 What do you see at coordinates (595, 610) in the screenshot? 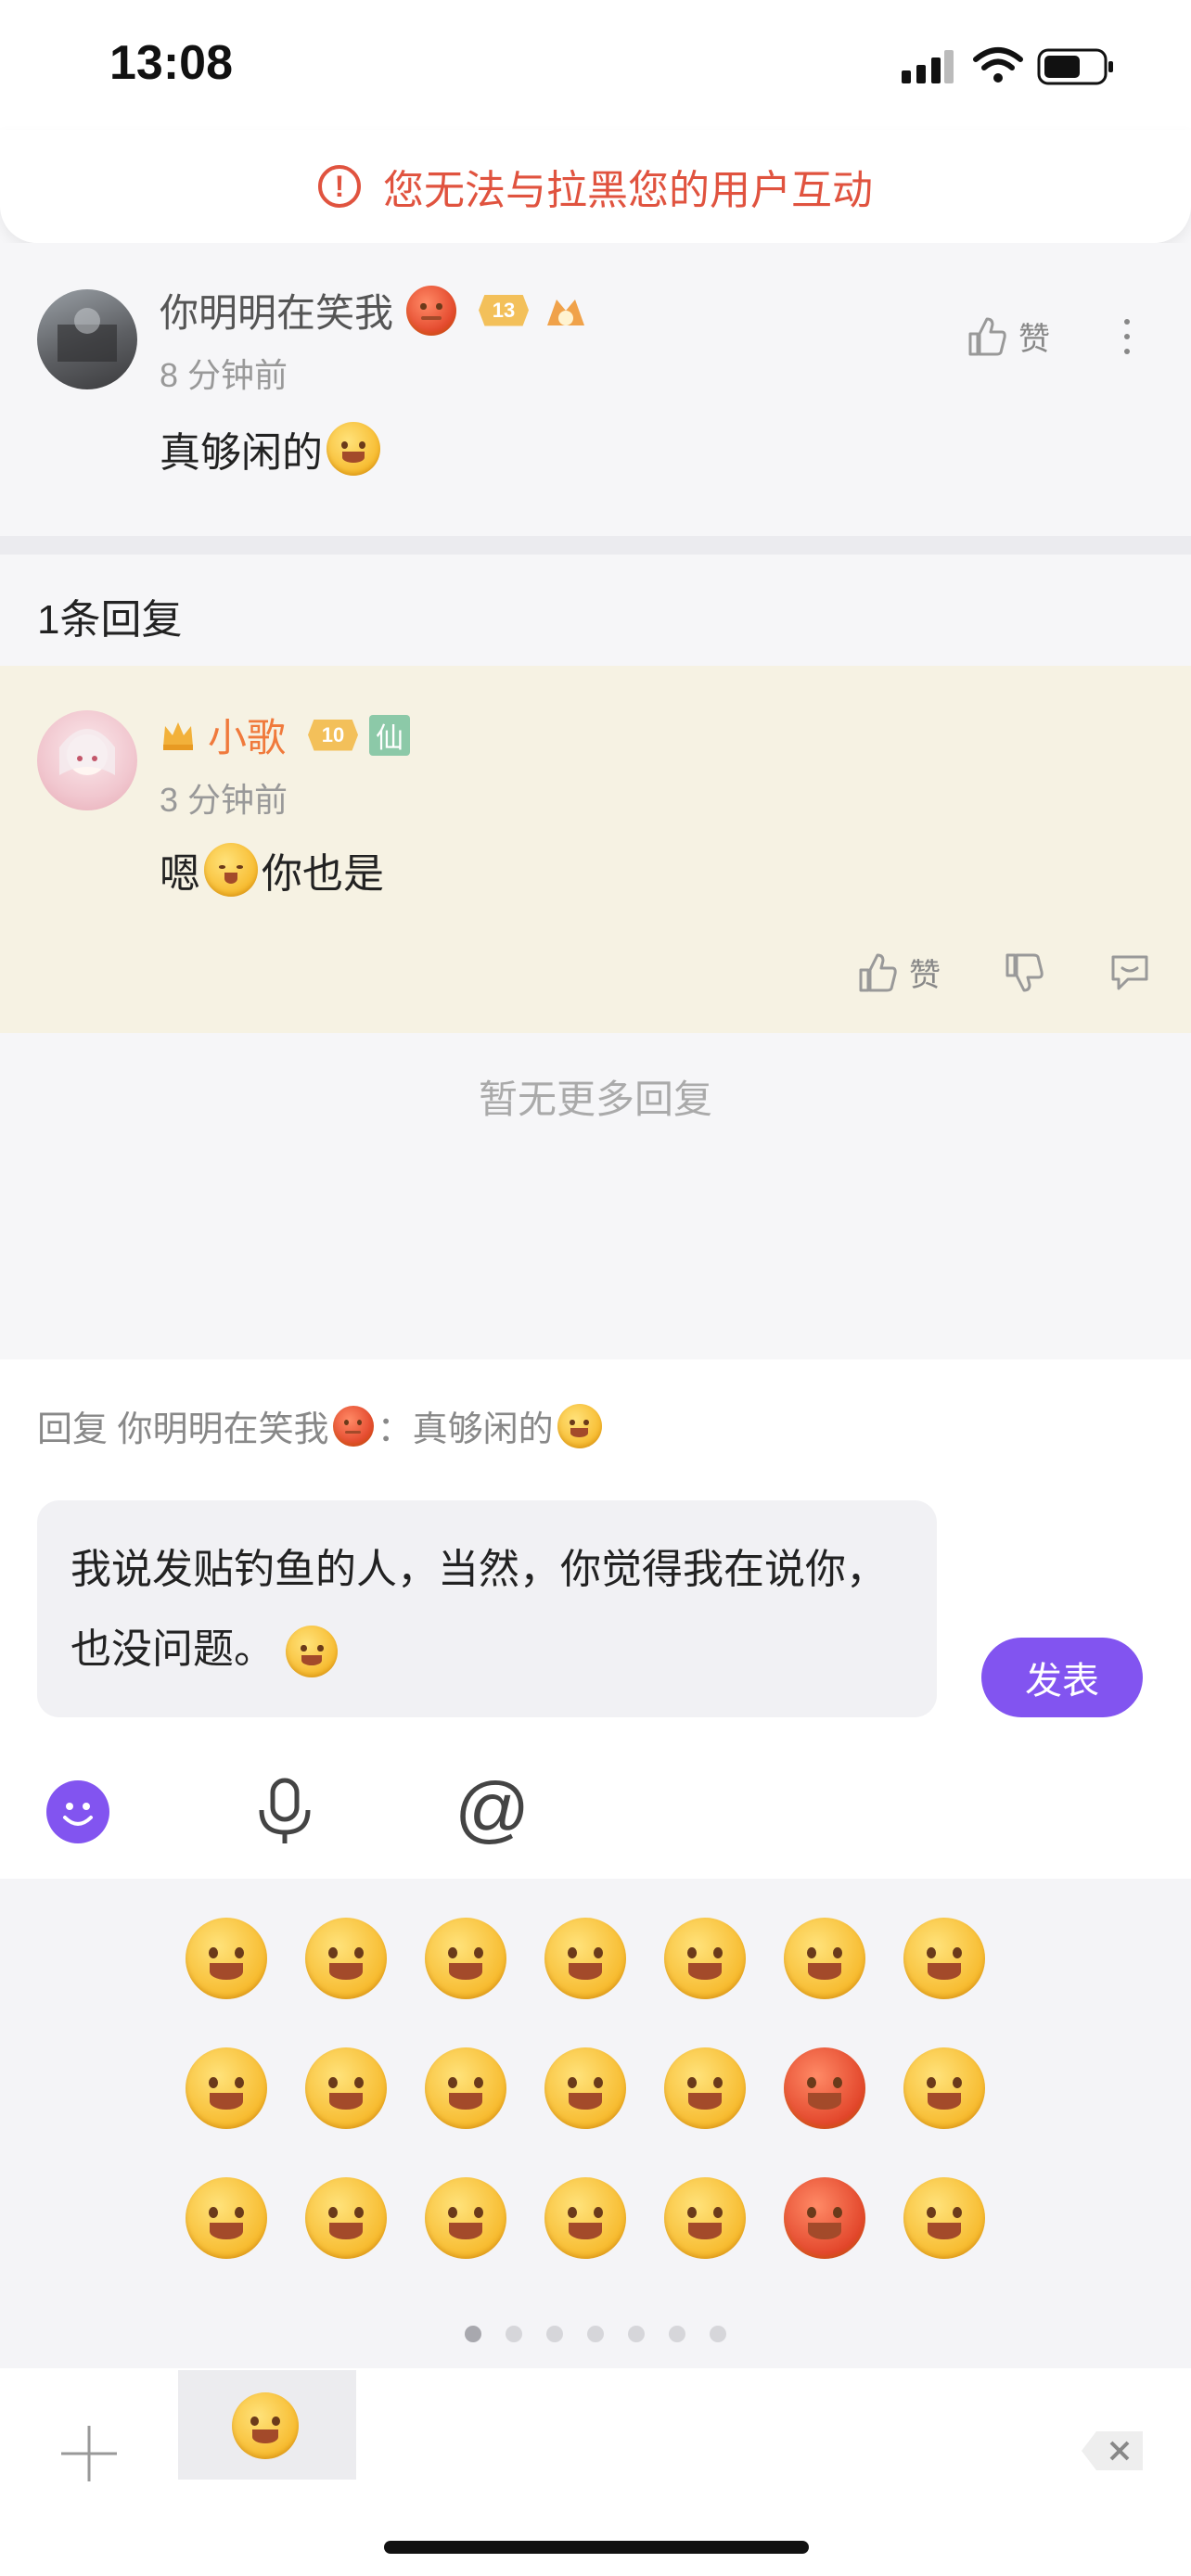
I see `reply-header: 1条回复` at bounding box center [595, 610].